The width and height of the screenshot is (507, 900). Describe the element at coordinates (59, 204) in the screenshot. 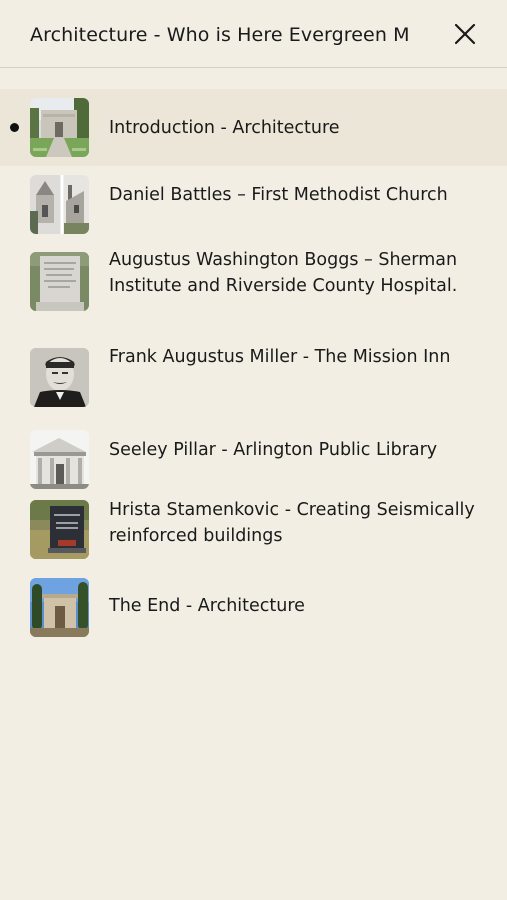

I see `church-photo-thumbnail` at that location.